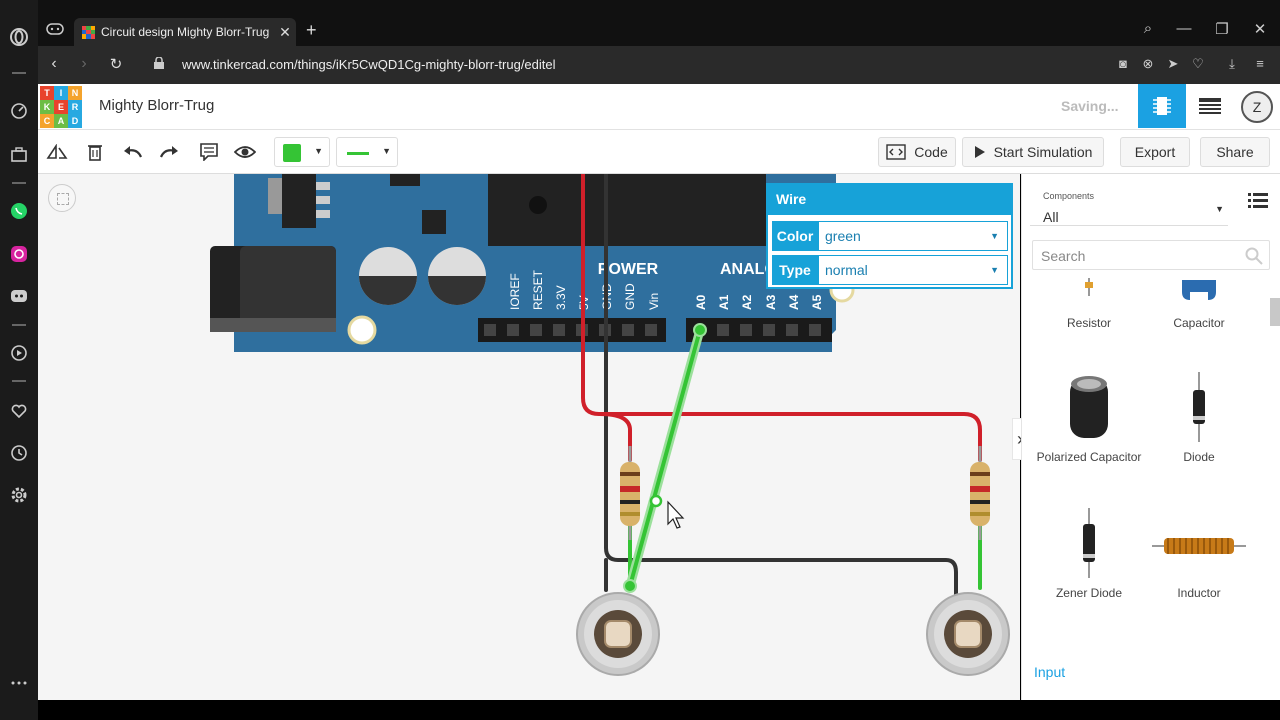  I want to click on pin-label: RESET, so click(538, 289).